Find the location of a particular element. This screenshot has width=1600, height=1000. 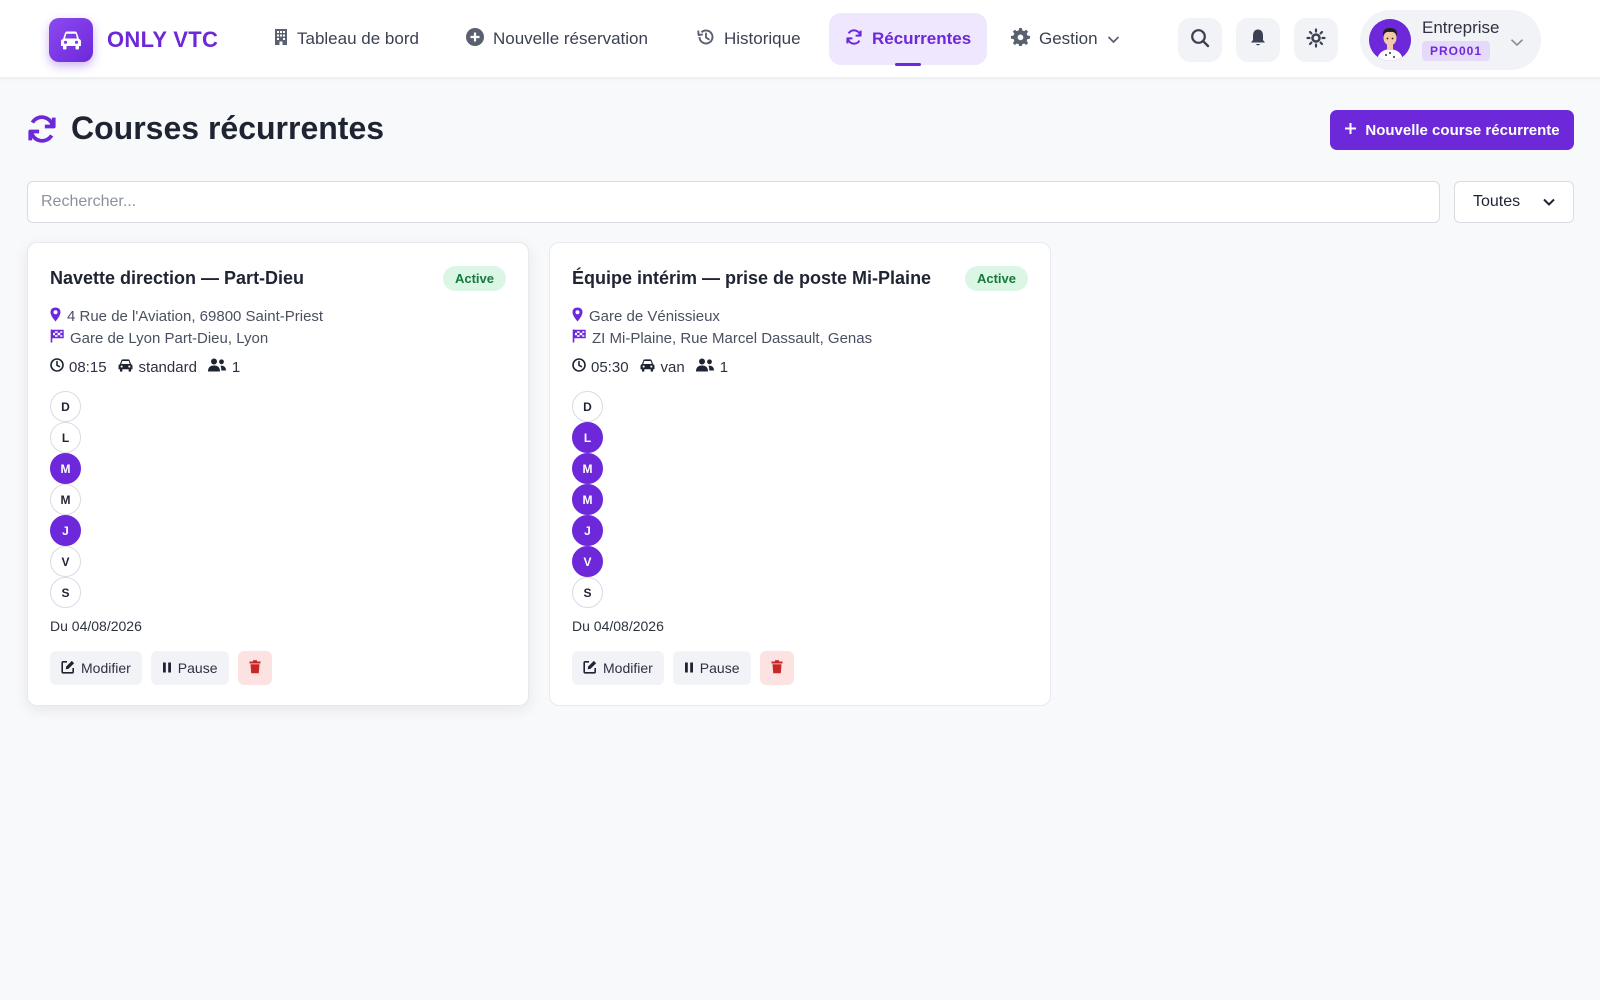

status-filter-select: Toutes is located at coordinates (1514, 202).